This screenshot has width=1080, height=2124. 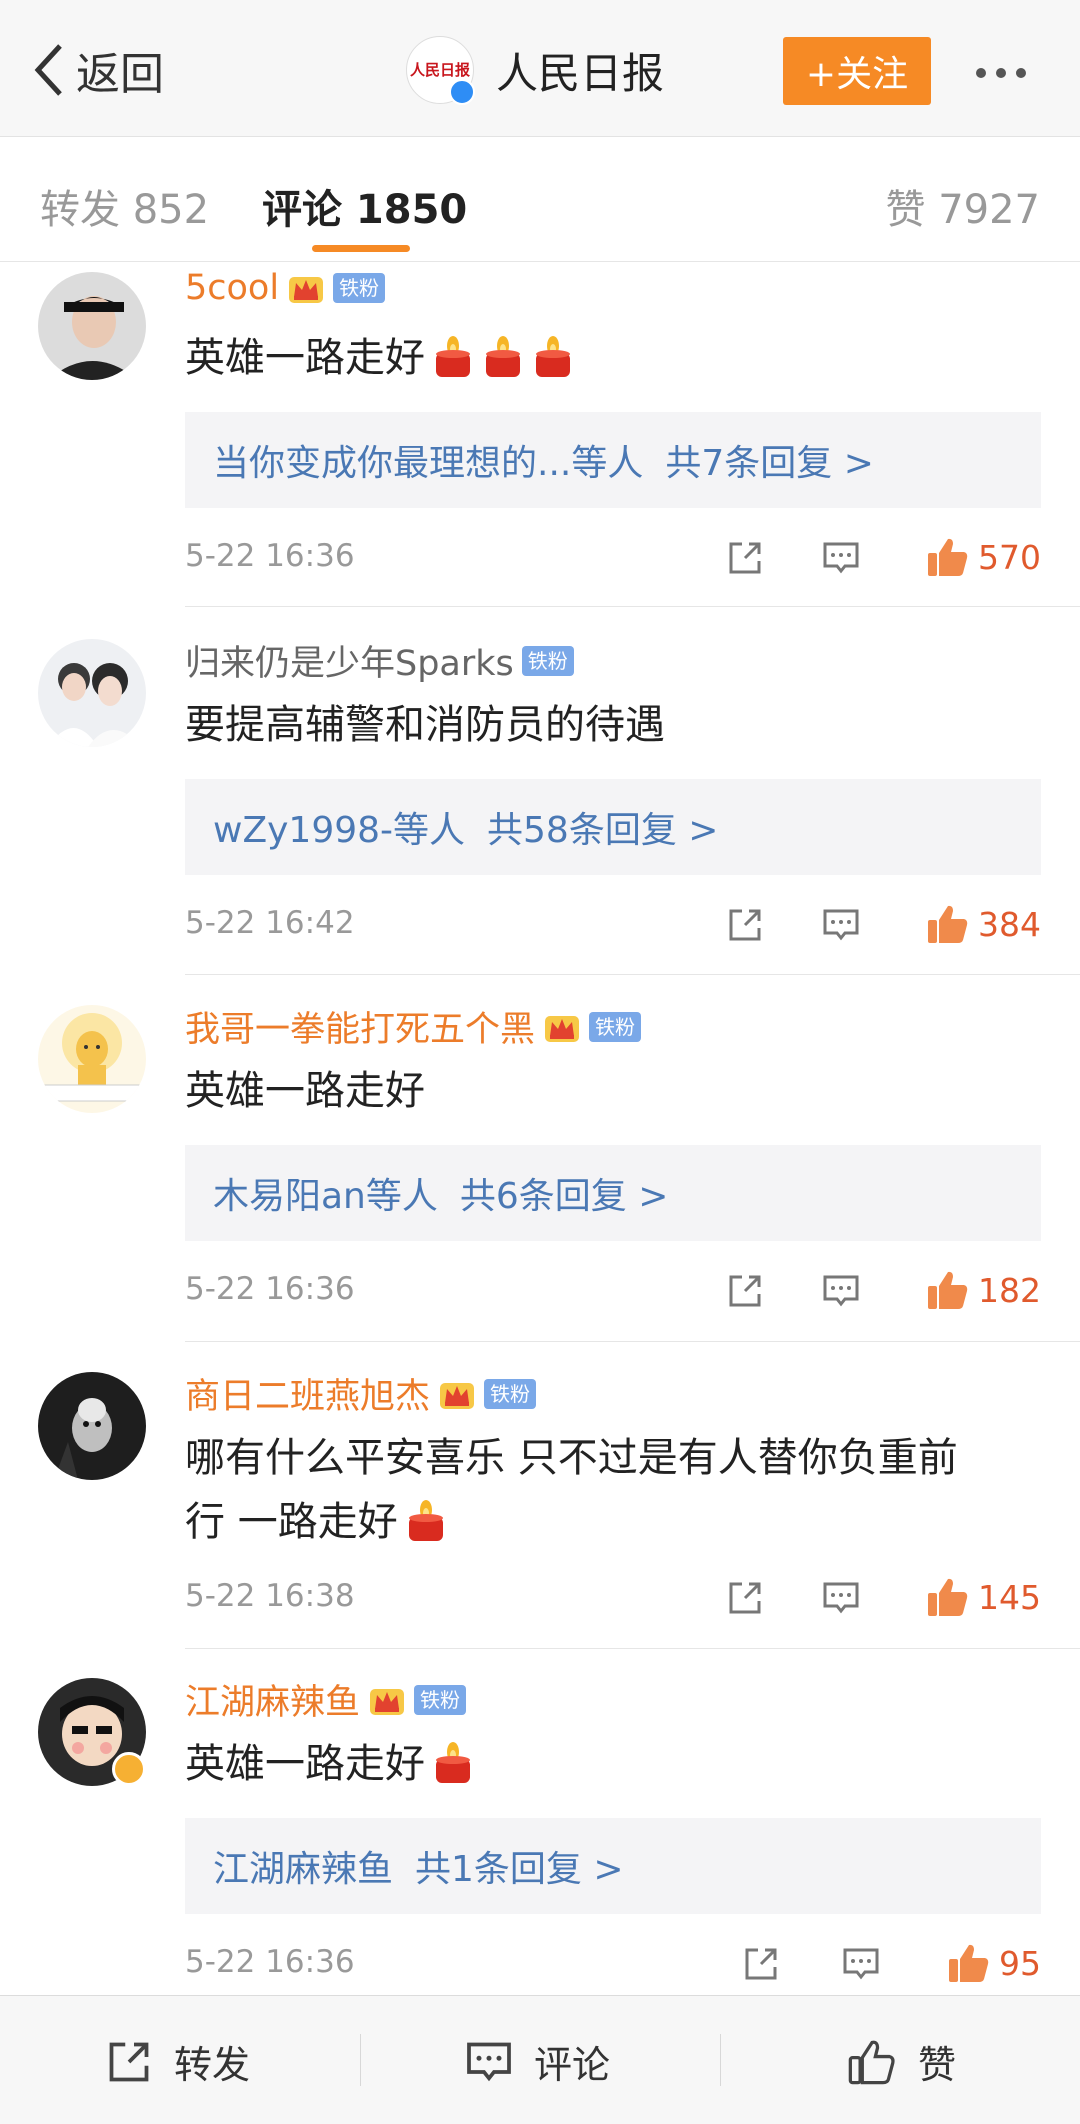 I want to click on tab-repost: 转发 852, so click(x=124, y=206).